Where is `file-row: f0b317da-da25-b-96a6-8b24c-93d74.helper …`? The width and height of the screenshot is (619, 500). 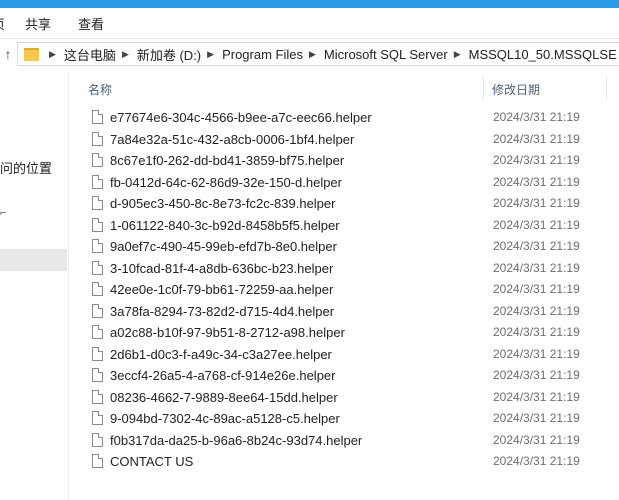 file-row: f0b317da-da25-b-96a6-8b24c-93d74.helper … is located at coordinates (352, 441).